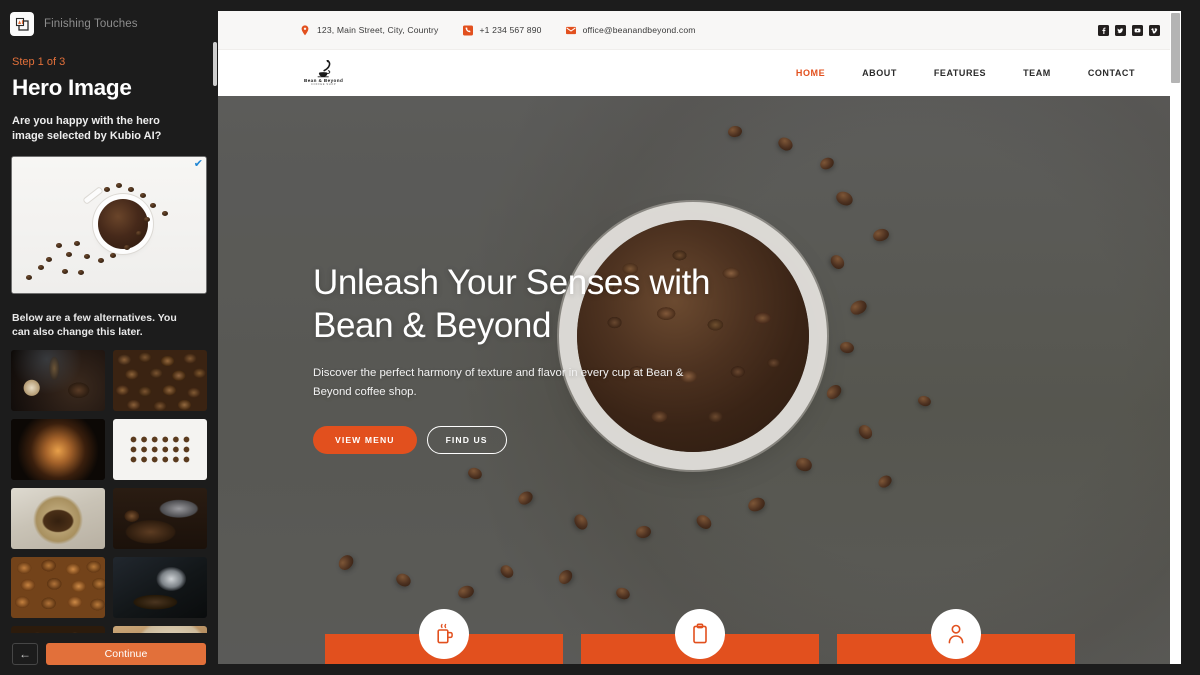  I want to click on envelope-icon, so click(570, 30).